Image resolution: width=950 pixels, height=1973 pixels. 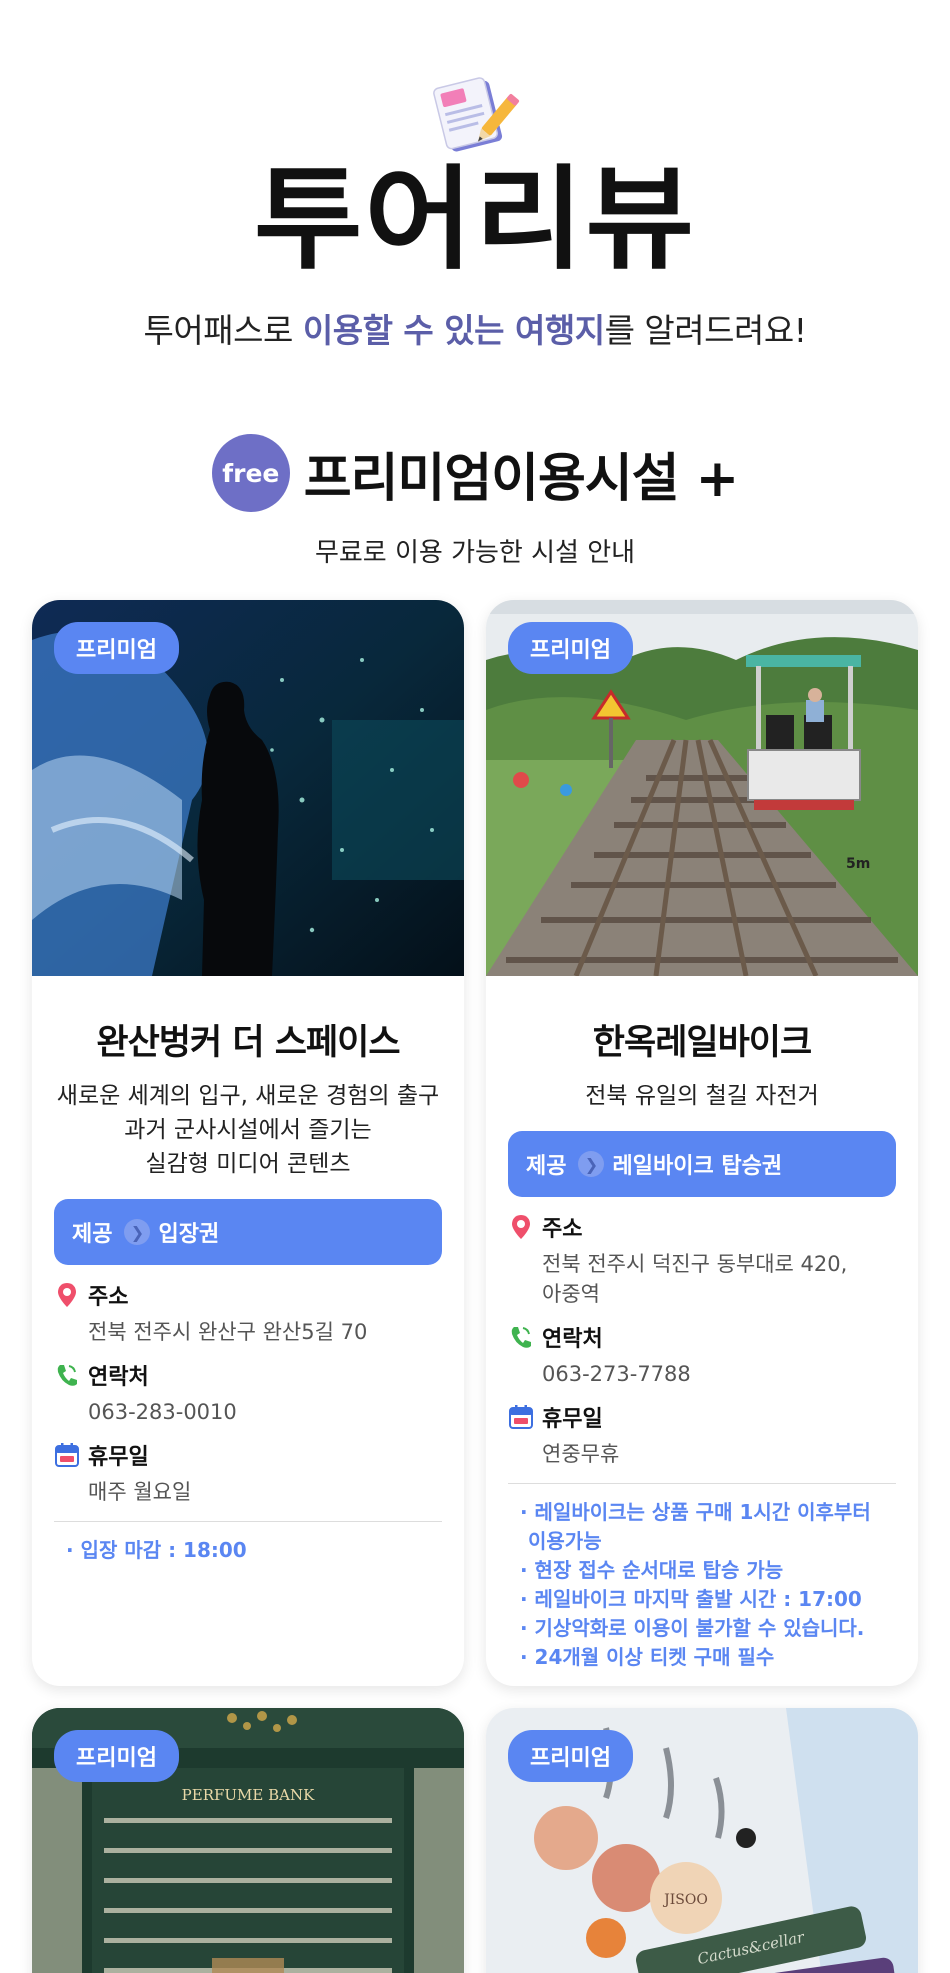 What do you see at coordinates (685, 1900) in the screenshot?
I see `keychain-name-a: JISOO` at bounding box center [685, 1900].